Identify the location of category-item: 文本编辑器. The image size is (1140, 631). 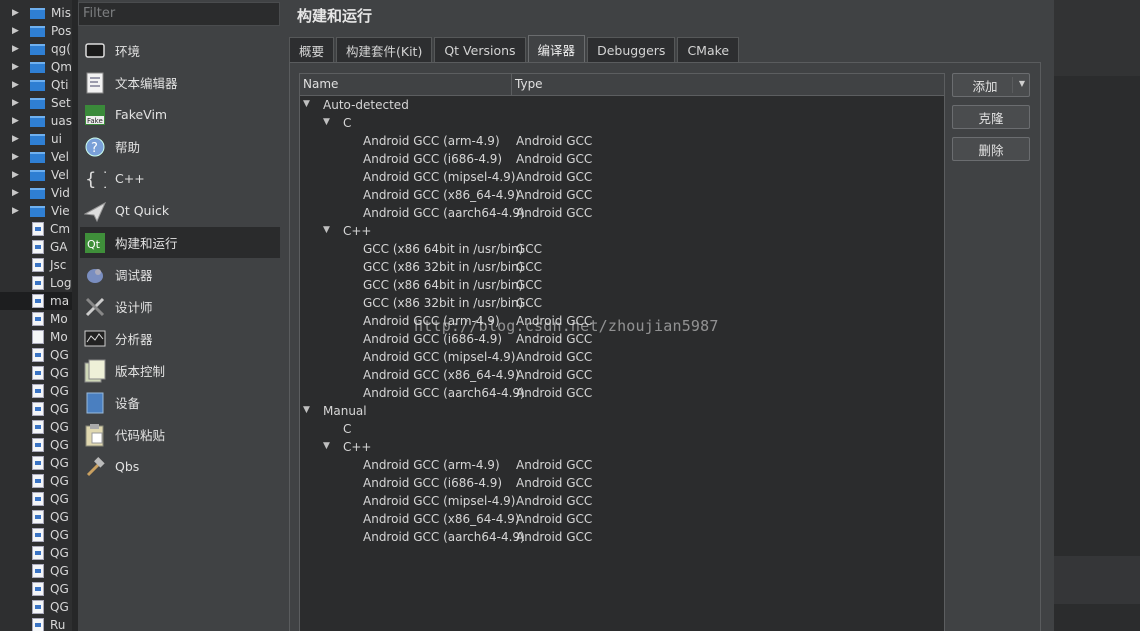
(180, 82).